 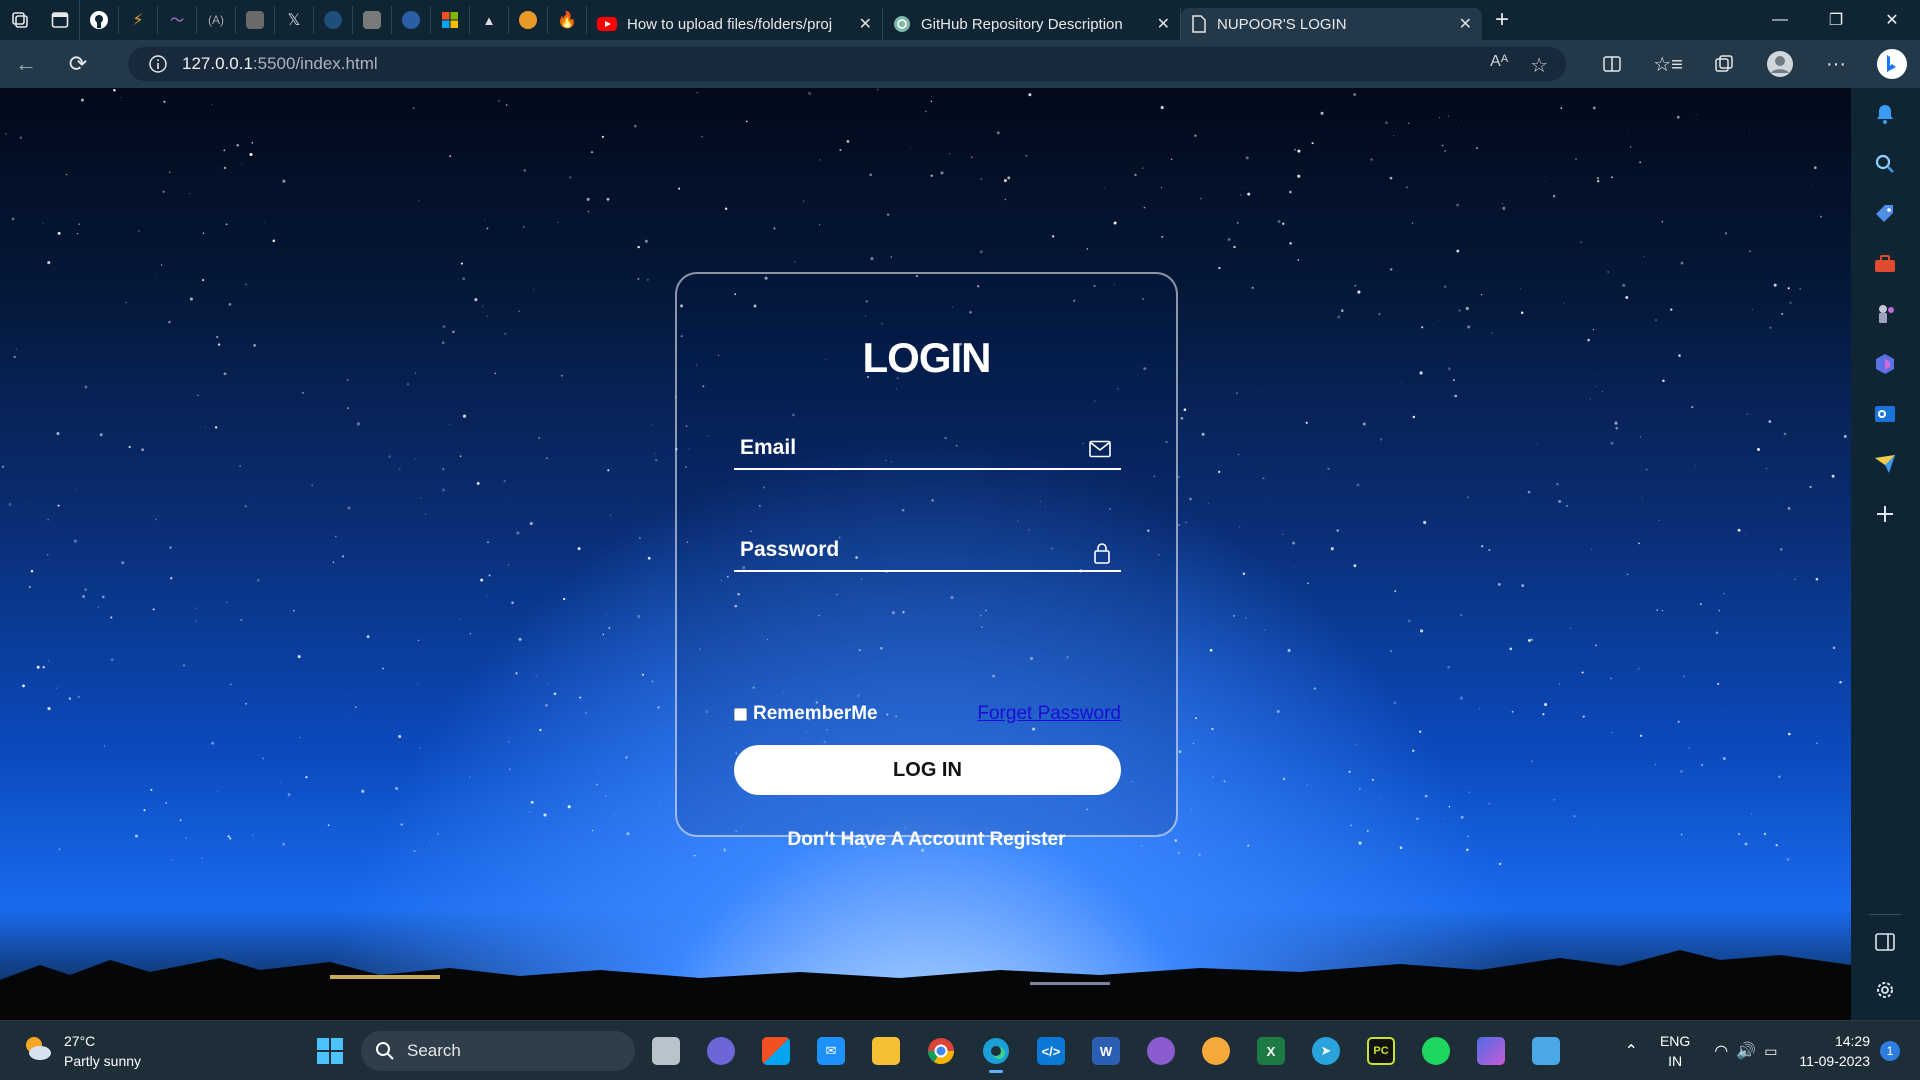 What do you see at coordinates (99, 20) in the screenshot?
I see `github-icon` at bounding box center [99, 20].